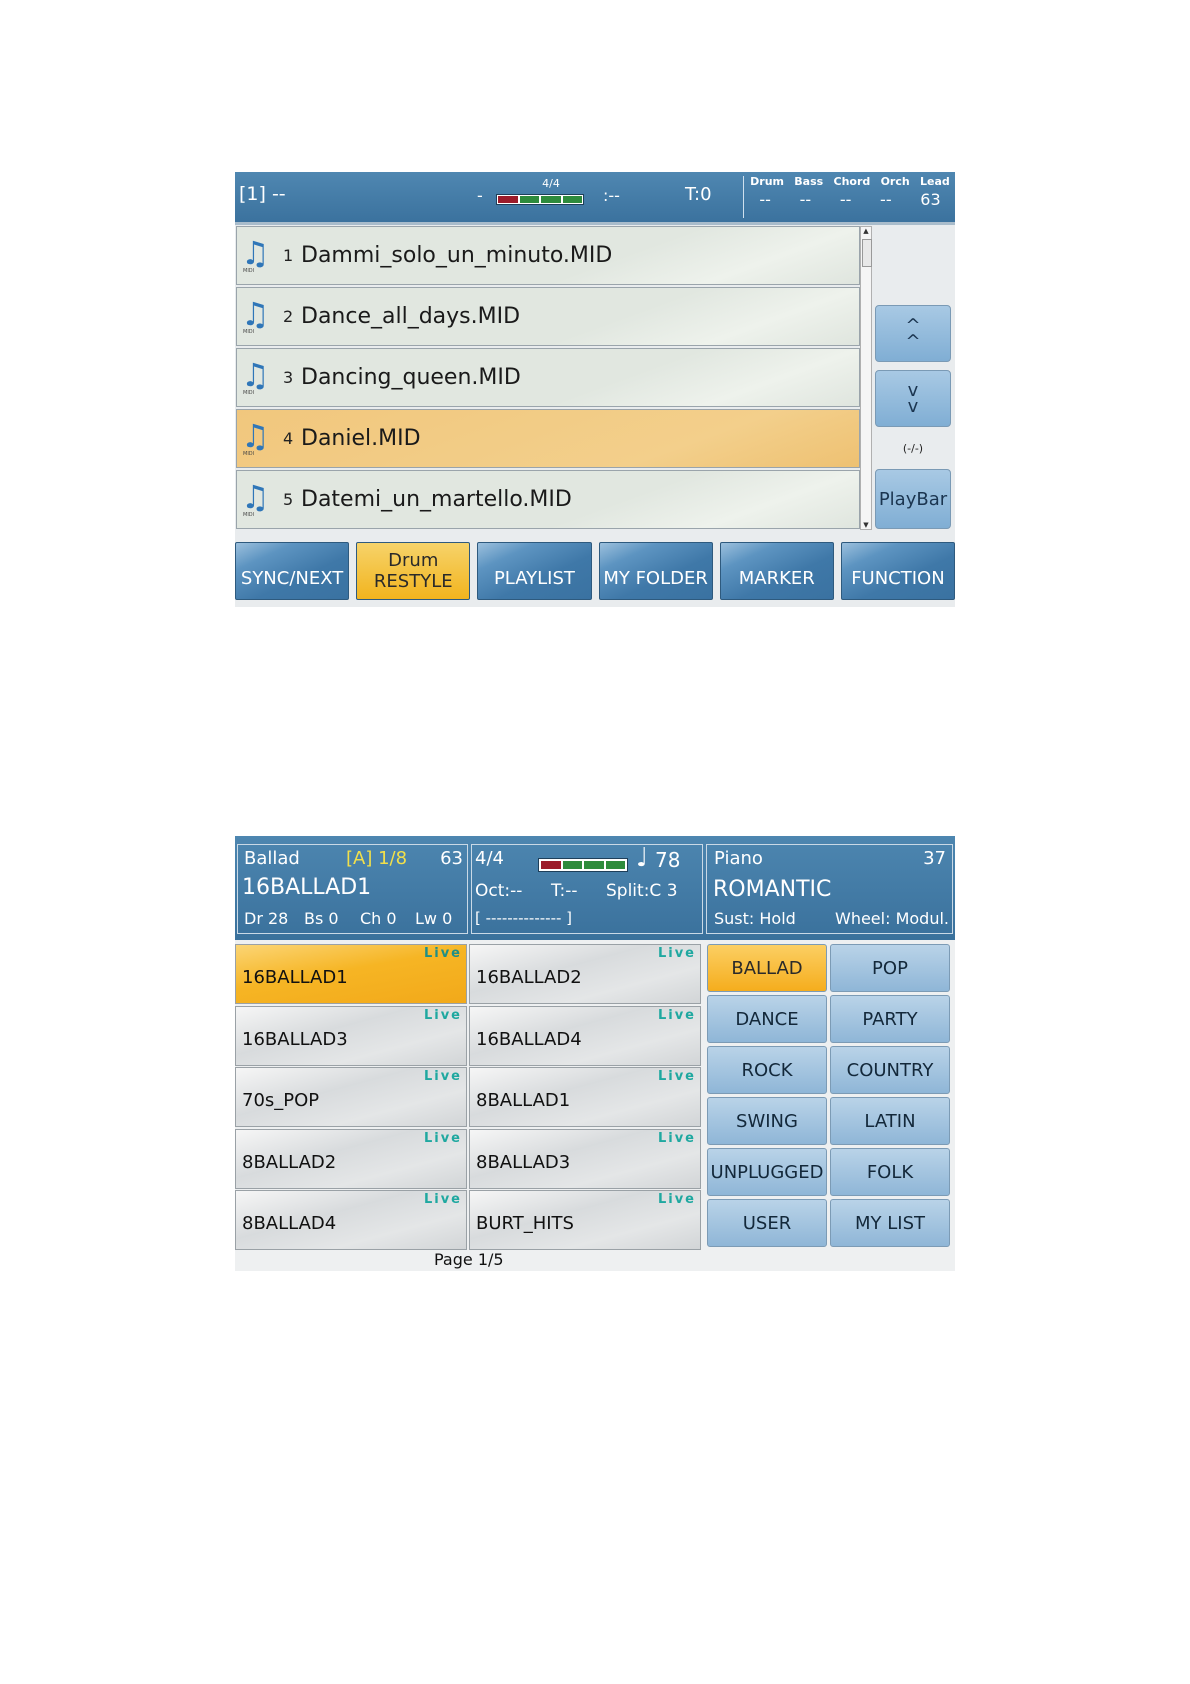 The image size is (1190, 1684). Describe the element at coordinates (890, 1019) in the screenshot. I see `category-party-button: PARTY` at that location.